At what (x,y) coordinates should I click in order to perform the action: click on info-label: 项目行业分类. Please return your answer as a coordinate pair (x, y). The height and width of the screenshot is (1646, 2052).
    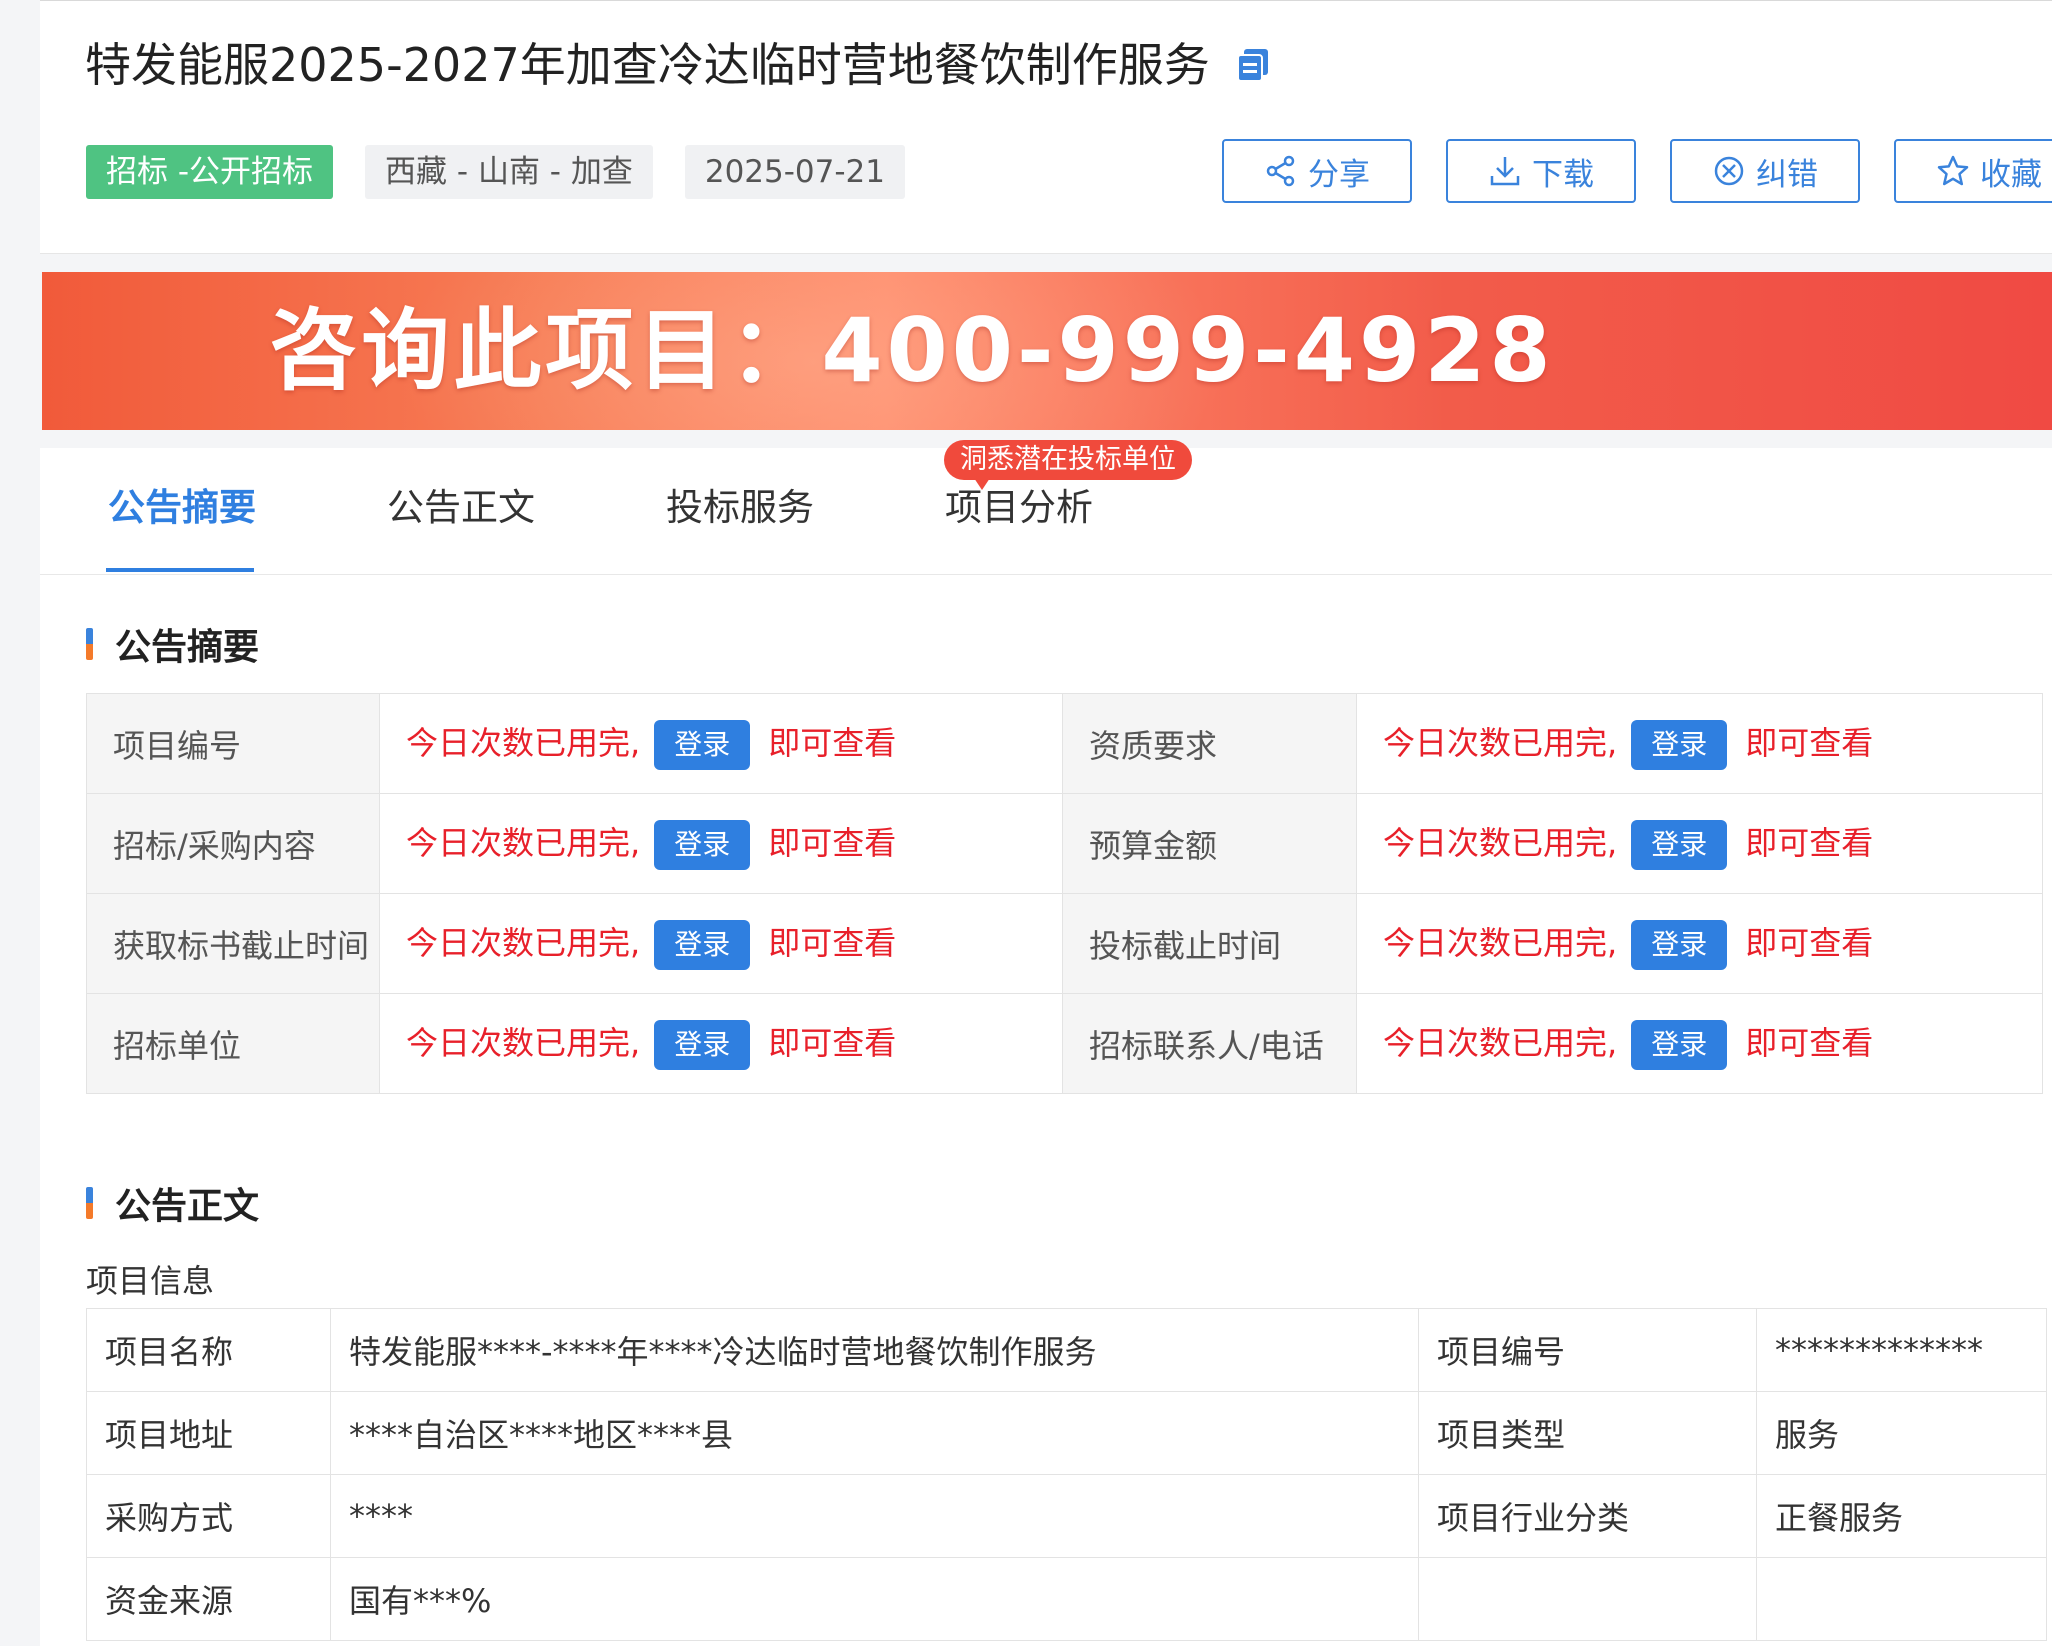
    Looking at the image, I should click on (1587, 1516).